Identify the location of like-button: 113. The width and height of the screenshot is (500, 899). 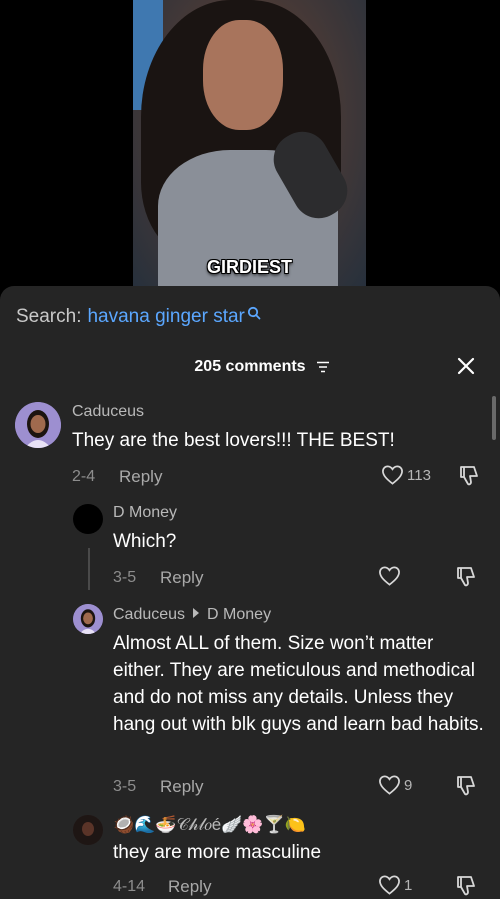
(406, 475).